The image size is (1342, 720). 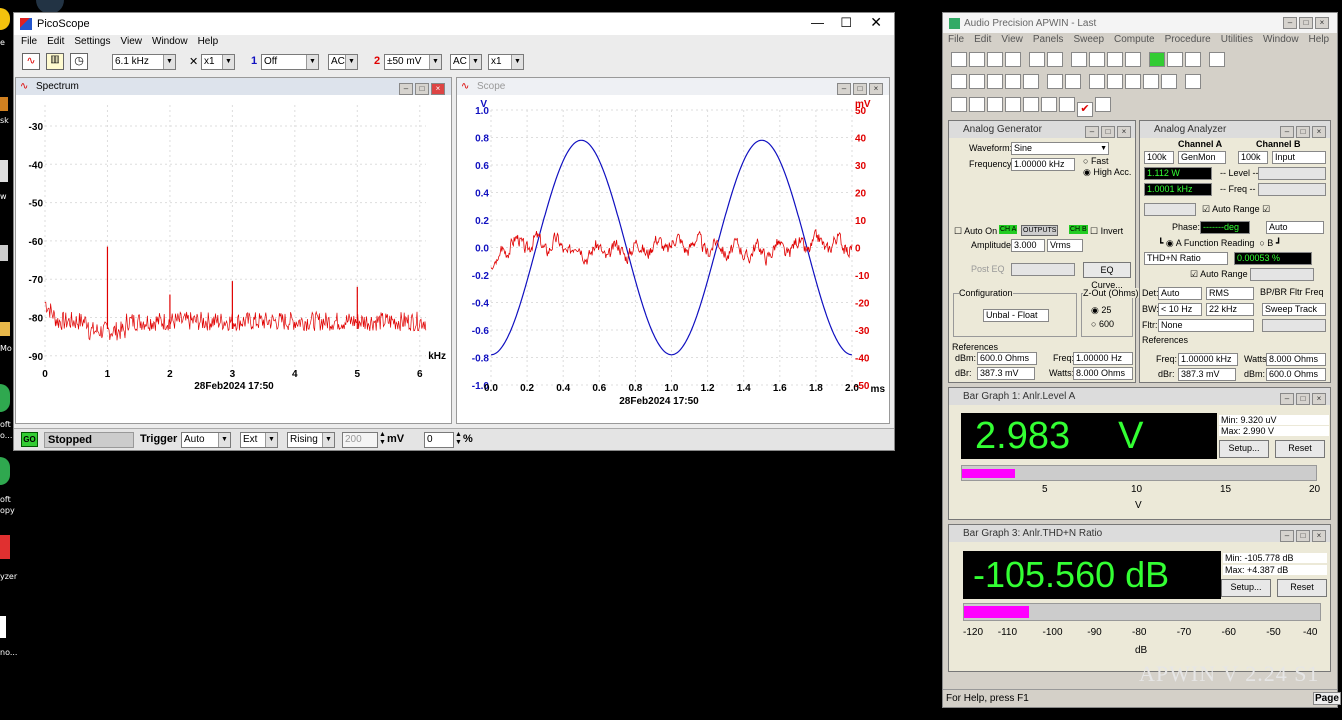 What do you see at coordinates (1008, 229) in the screenshot?
I see `cha-output-button: CH A` at bounding box center [1008, 229].